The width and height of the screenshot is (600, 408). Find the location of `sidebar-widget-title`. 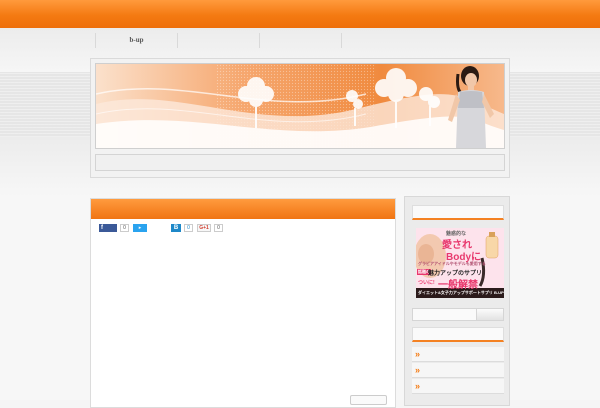

sidebar-widget-title is located at coordinates (458, 212).